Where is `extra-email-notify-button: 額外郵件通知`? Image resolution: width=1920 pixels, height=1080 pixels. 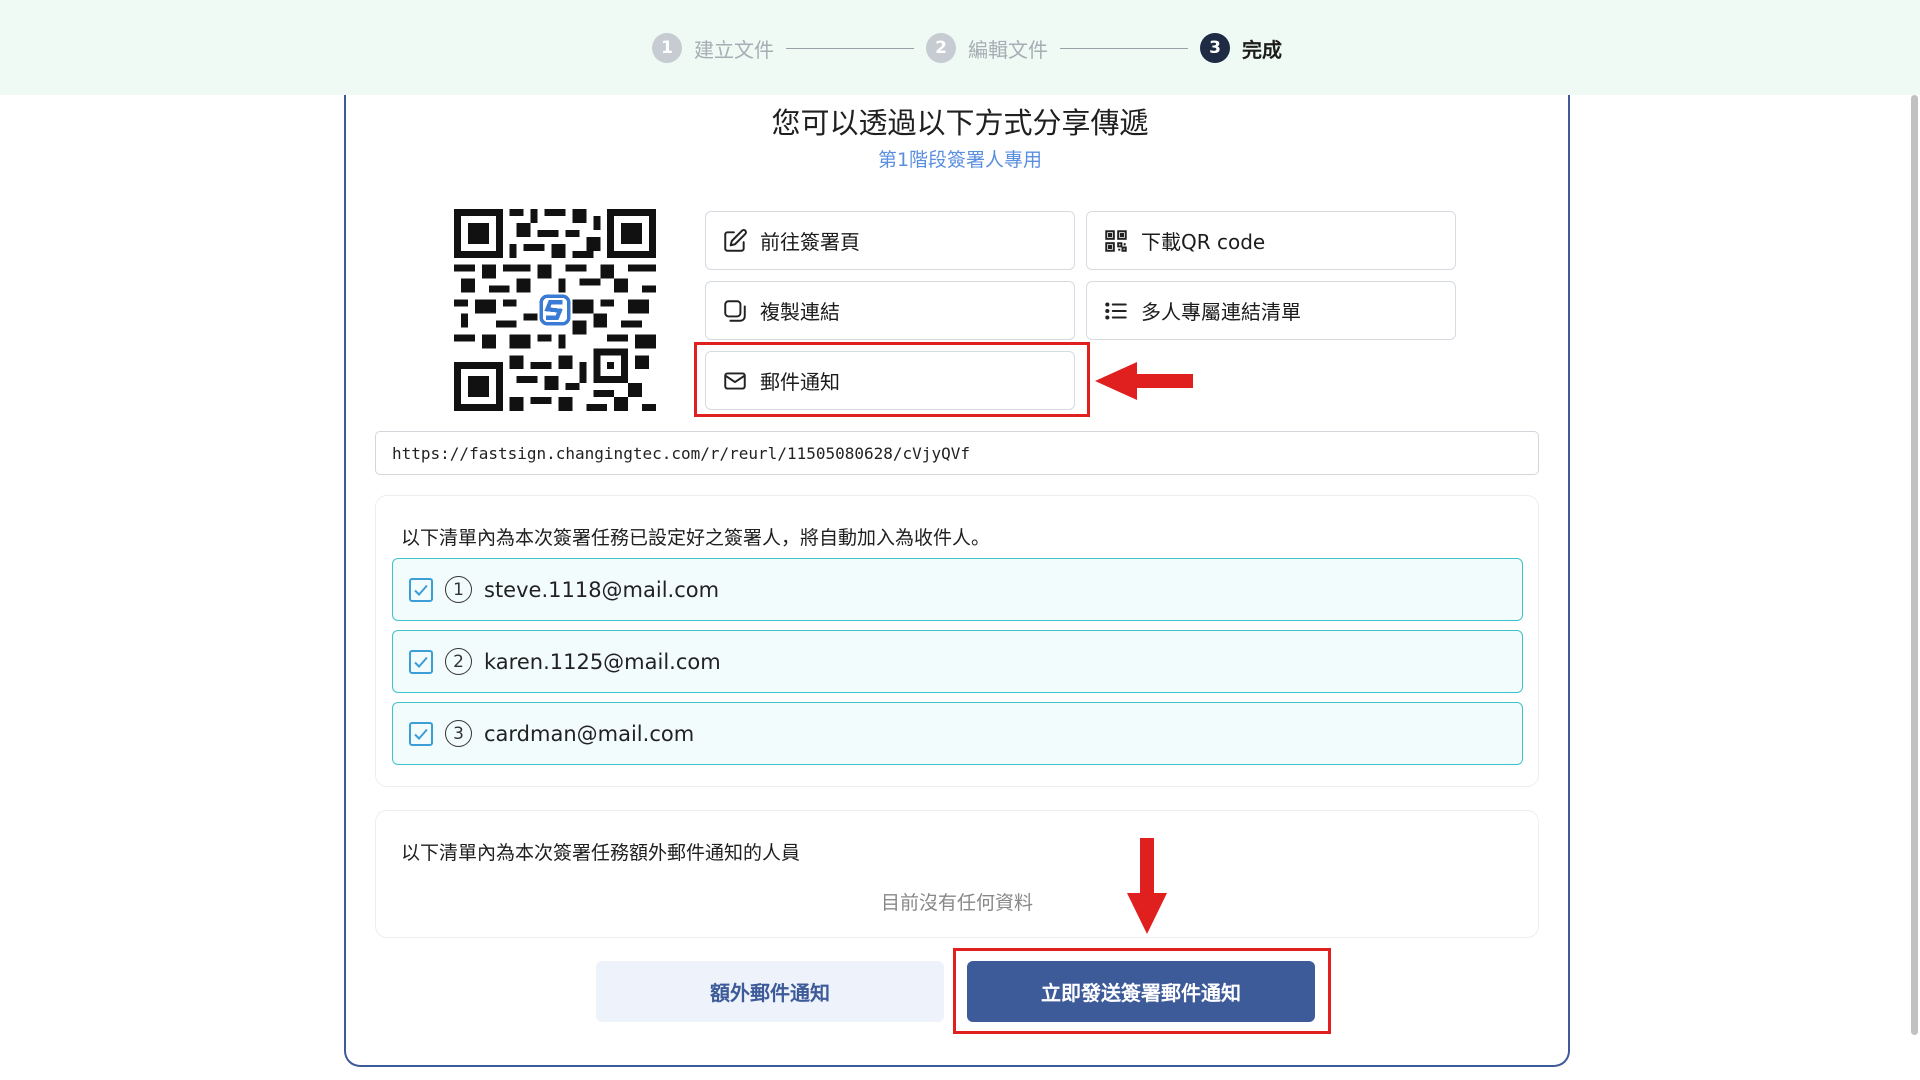
extra-email-notify-button: 額外郵件通知 is located at coordinates (770, 991).